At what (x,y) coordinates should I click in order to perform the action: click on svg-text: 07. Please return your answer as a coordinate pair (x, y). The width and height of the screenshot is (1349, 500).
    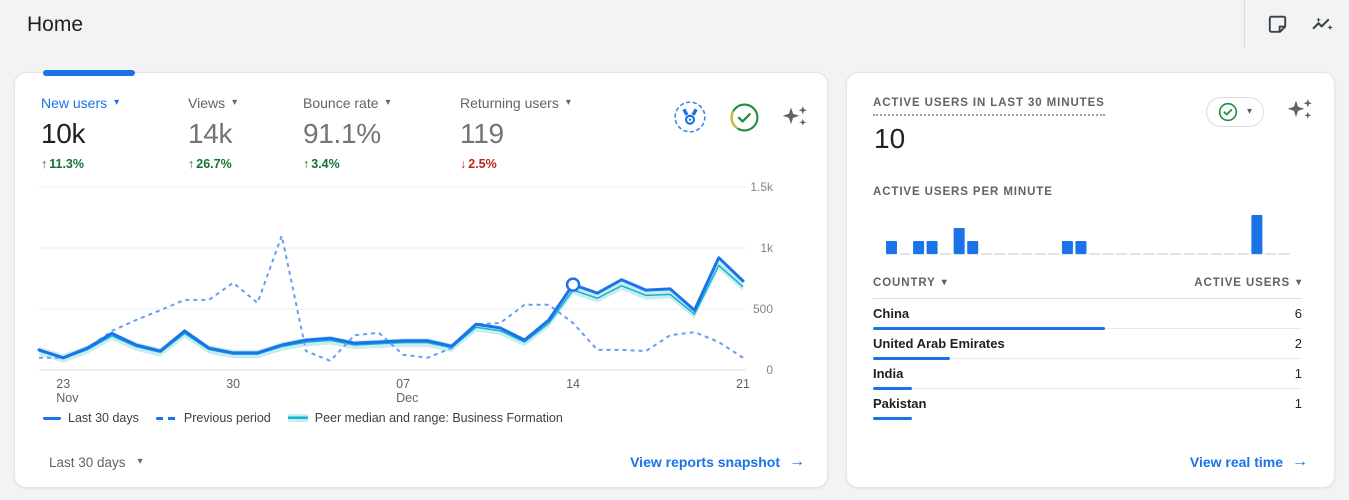
    Looking at the image, I should click on (403, 384).